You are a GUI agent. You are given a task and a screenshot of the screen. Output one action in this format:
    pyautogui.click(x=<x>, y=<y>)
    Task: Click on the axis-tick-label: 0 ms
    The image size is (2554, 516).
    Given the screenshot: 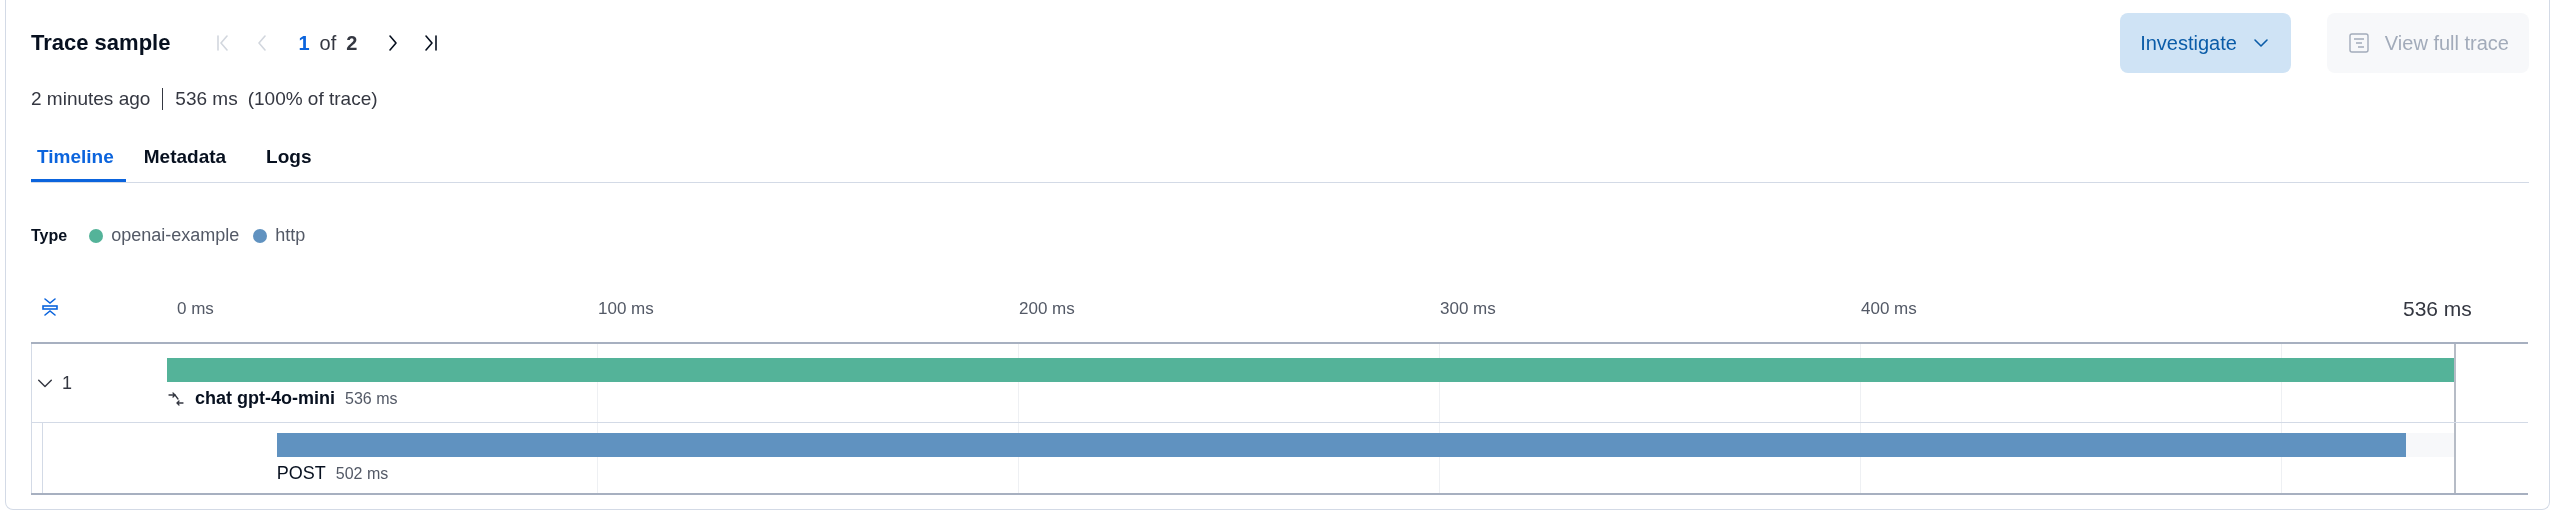 What is the action you would take?
    pyautogui.click(x=196, y=308)
    